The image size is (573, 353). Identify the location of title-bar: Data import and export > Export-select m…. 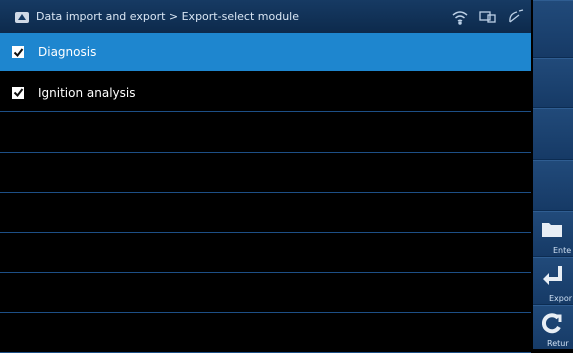
(265, 16).